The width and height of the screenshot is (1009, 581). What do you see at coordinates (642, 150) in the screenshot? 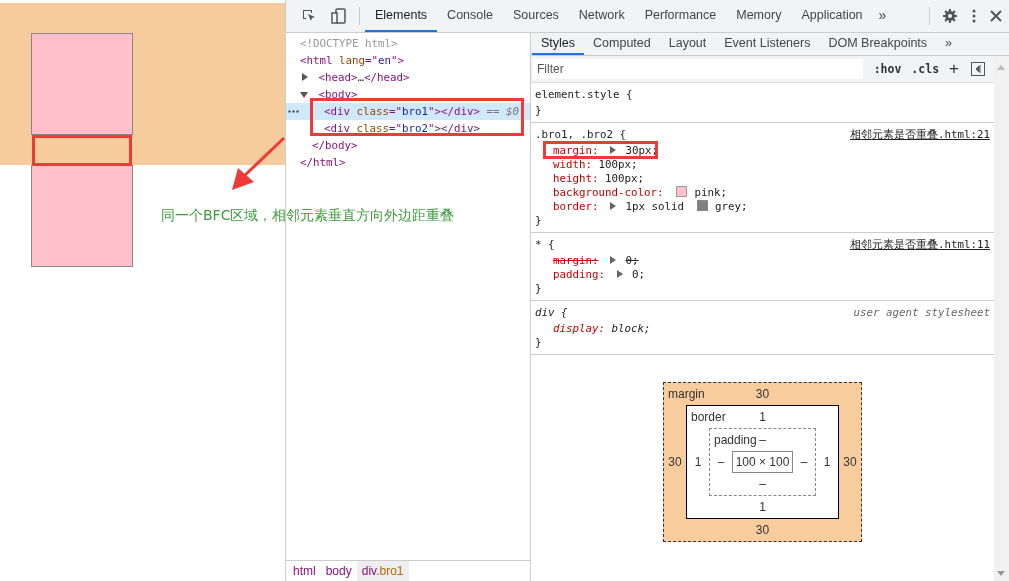
I see `property-value: 30px;` at bounding box center [642, 150].